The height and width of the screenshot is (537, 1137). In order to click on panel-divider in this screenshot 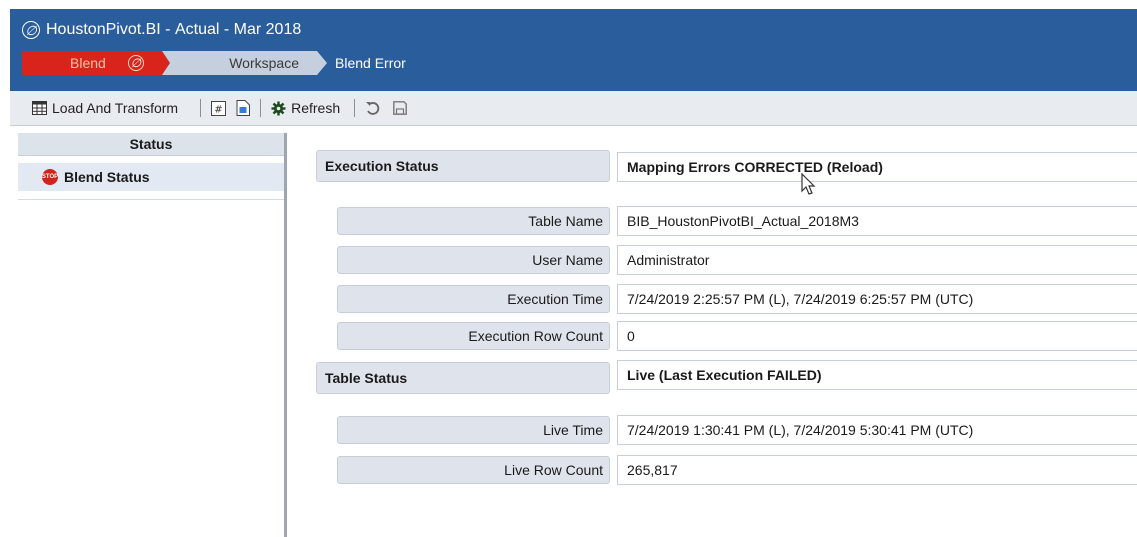, I will do `click(151, 199)`.